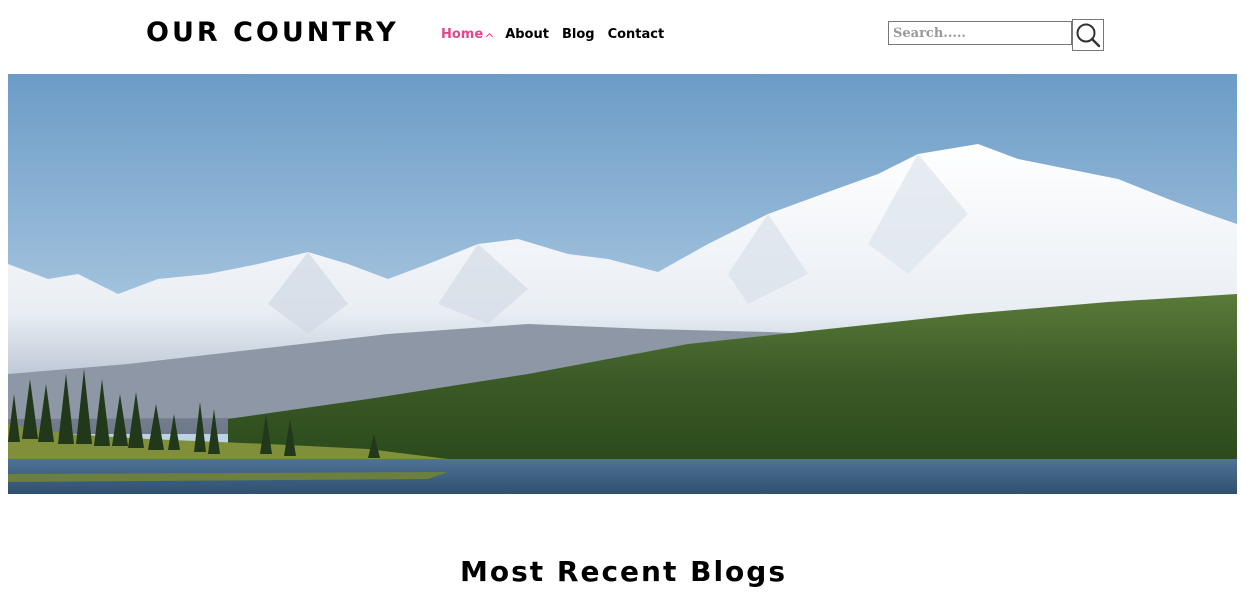 The image size is (1247, 595). What do you see at coordinates (527, 34) in the screenshot?
I see `nav-item-about: About` at bounding box center [527, 34].